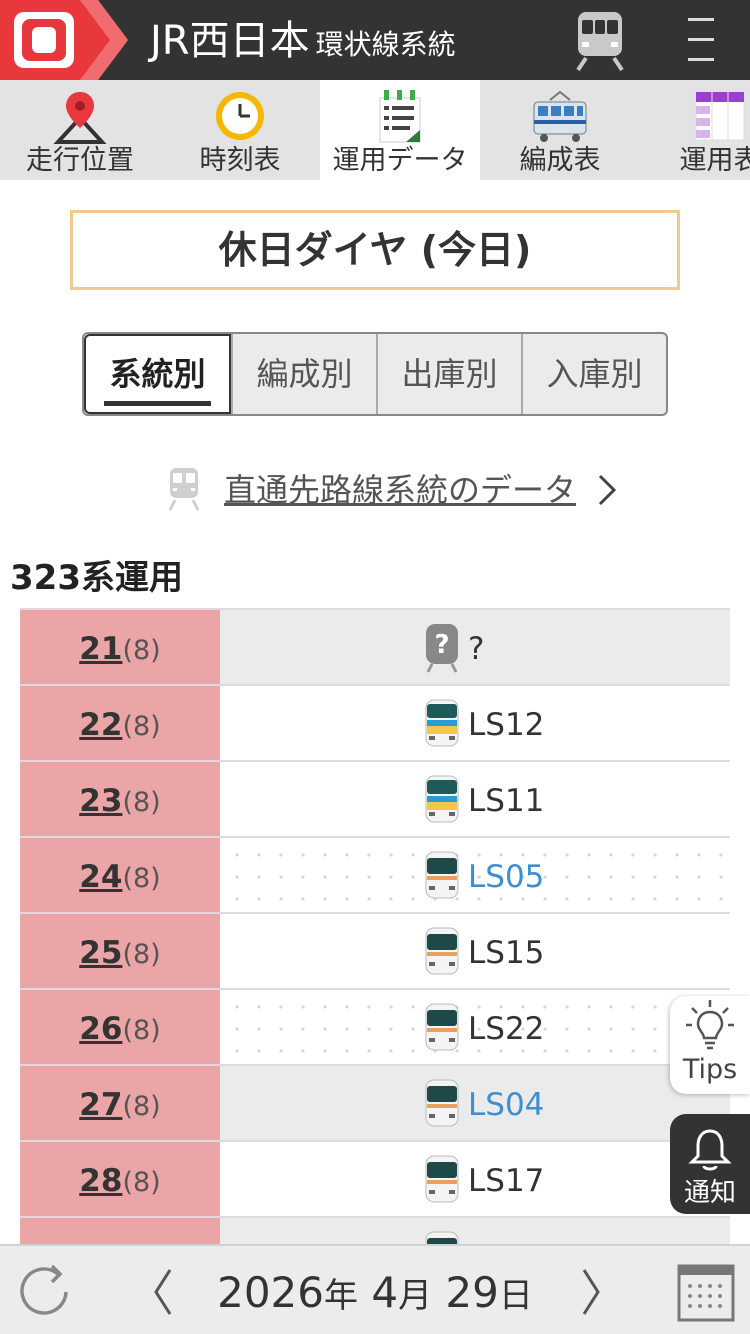 The height and width of the screenshot is (1334, 750). I want to click on clock-icon, so click(240, 116).